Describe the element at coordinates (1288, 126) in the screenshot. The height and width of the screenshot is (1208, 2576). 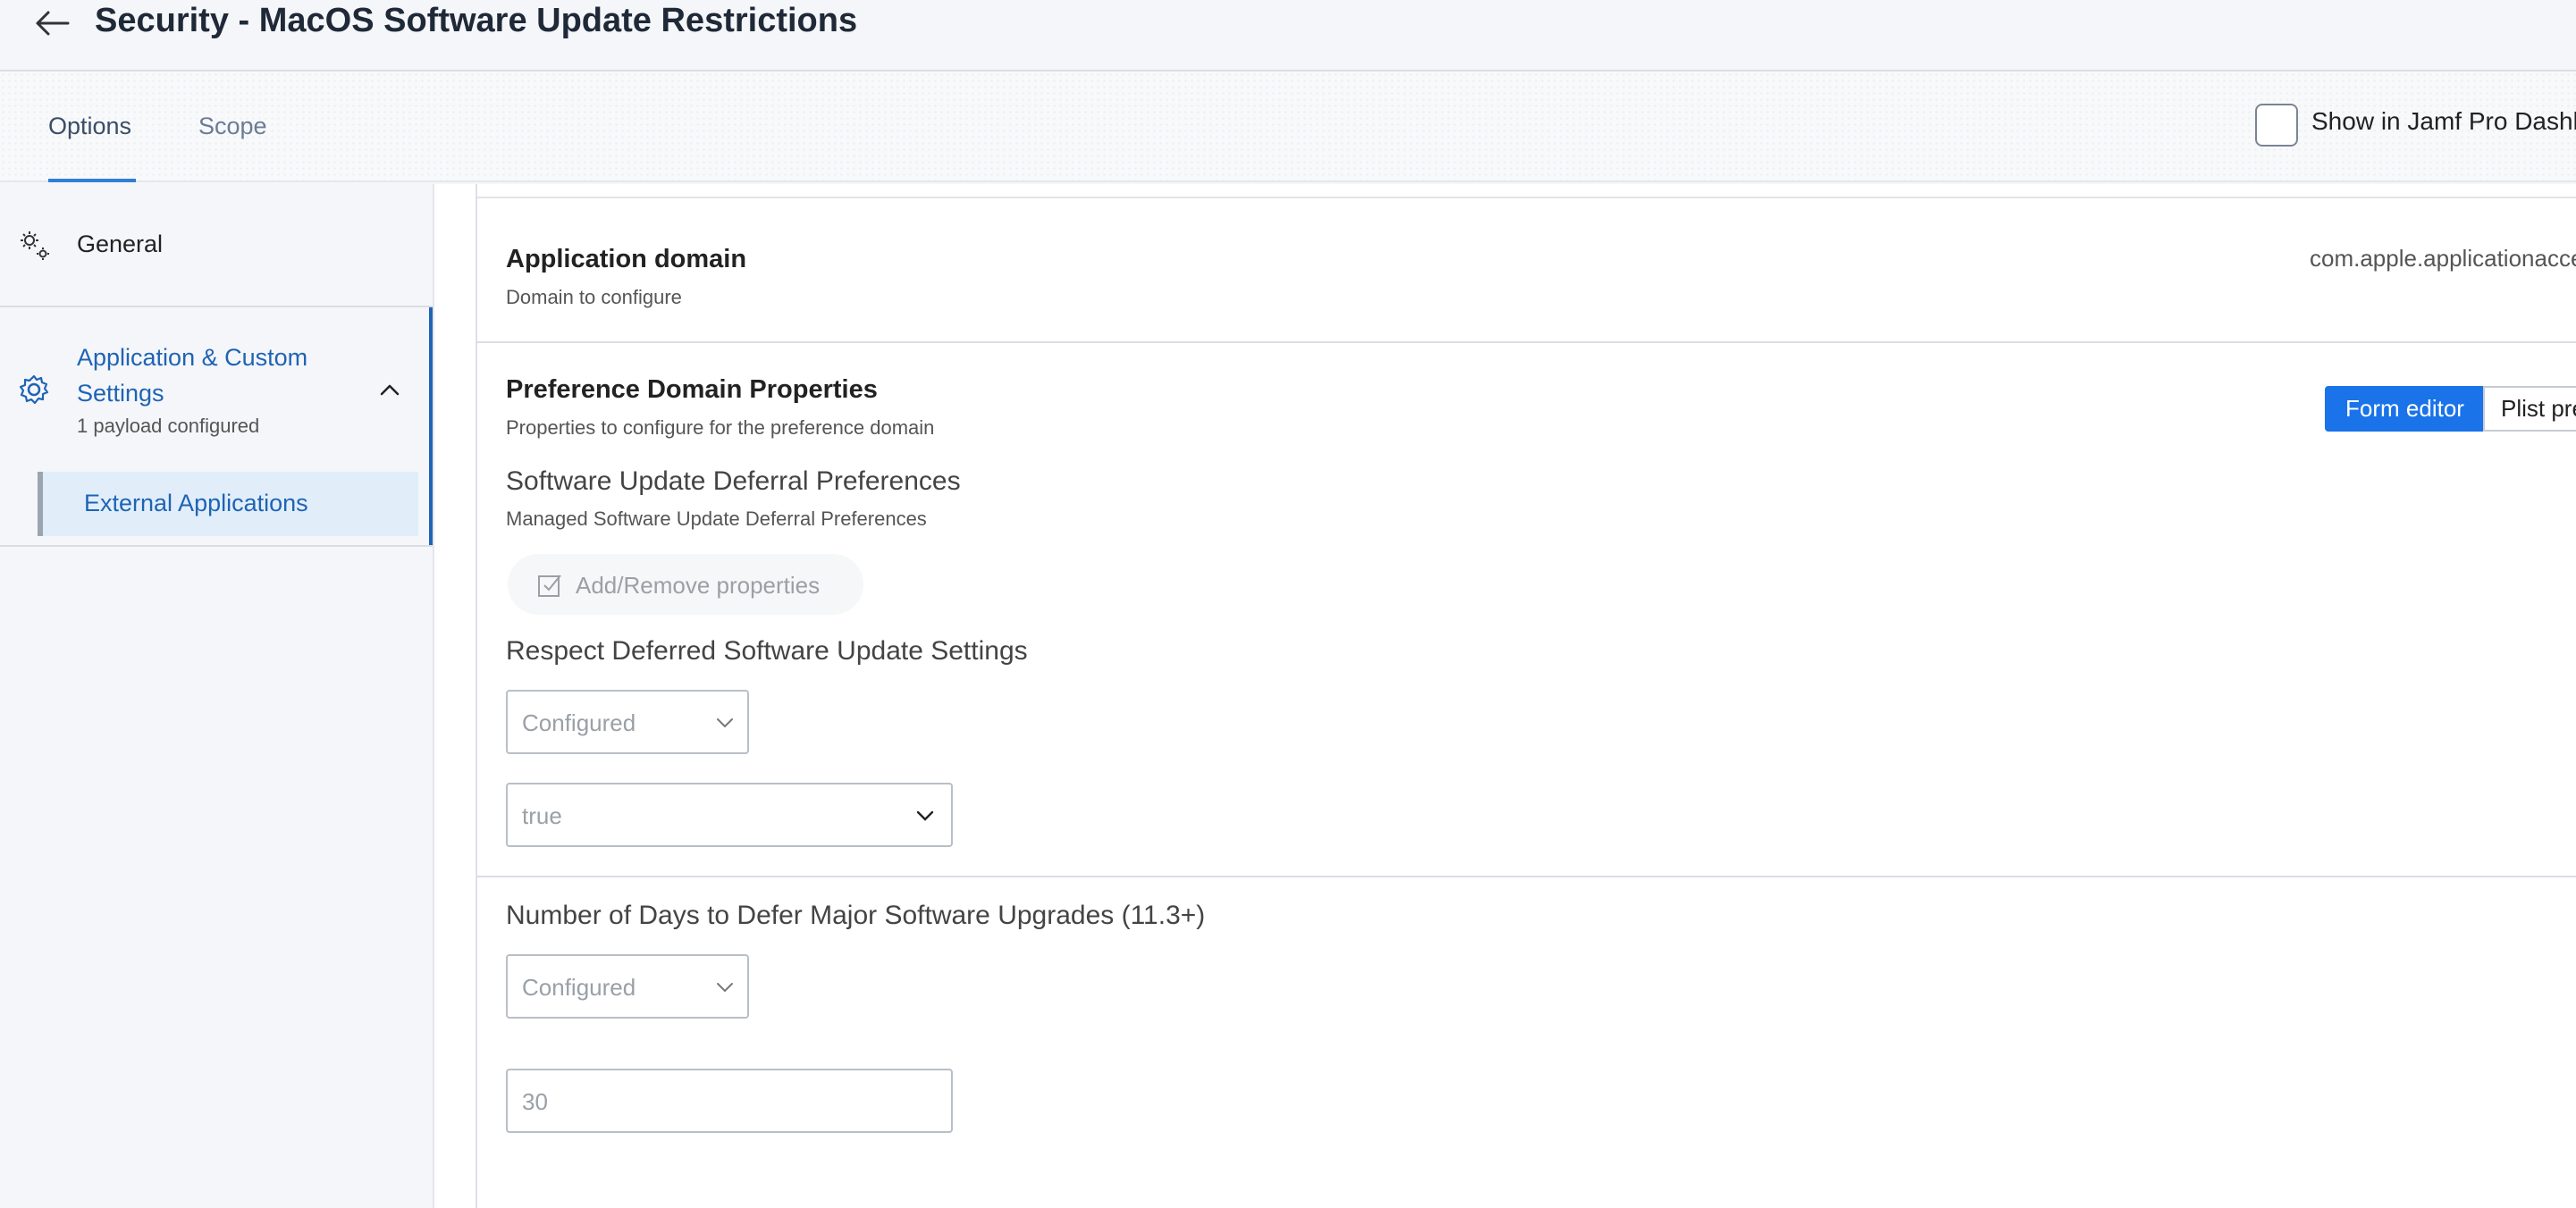
I see `tab-bar: Options Scope` at that location.